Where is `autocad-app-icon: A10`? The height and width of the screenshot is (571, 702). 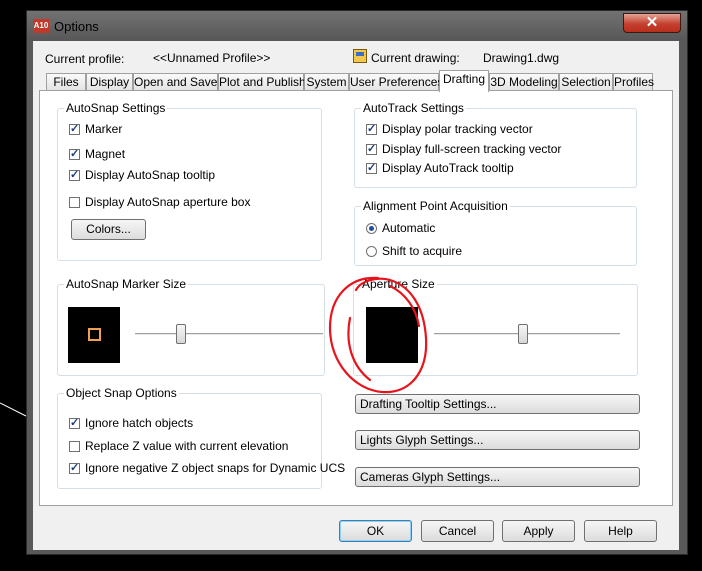
autocad-app-icon: A10 is located at coordinates (41, 26).